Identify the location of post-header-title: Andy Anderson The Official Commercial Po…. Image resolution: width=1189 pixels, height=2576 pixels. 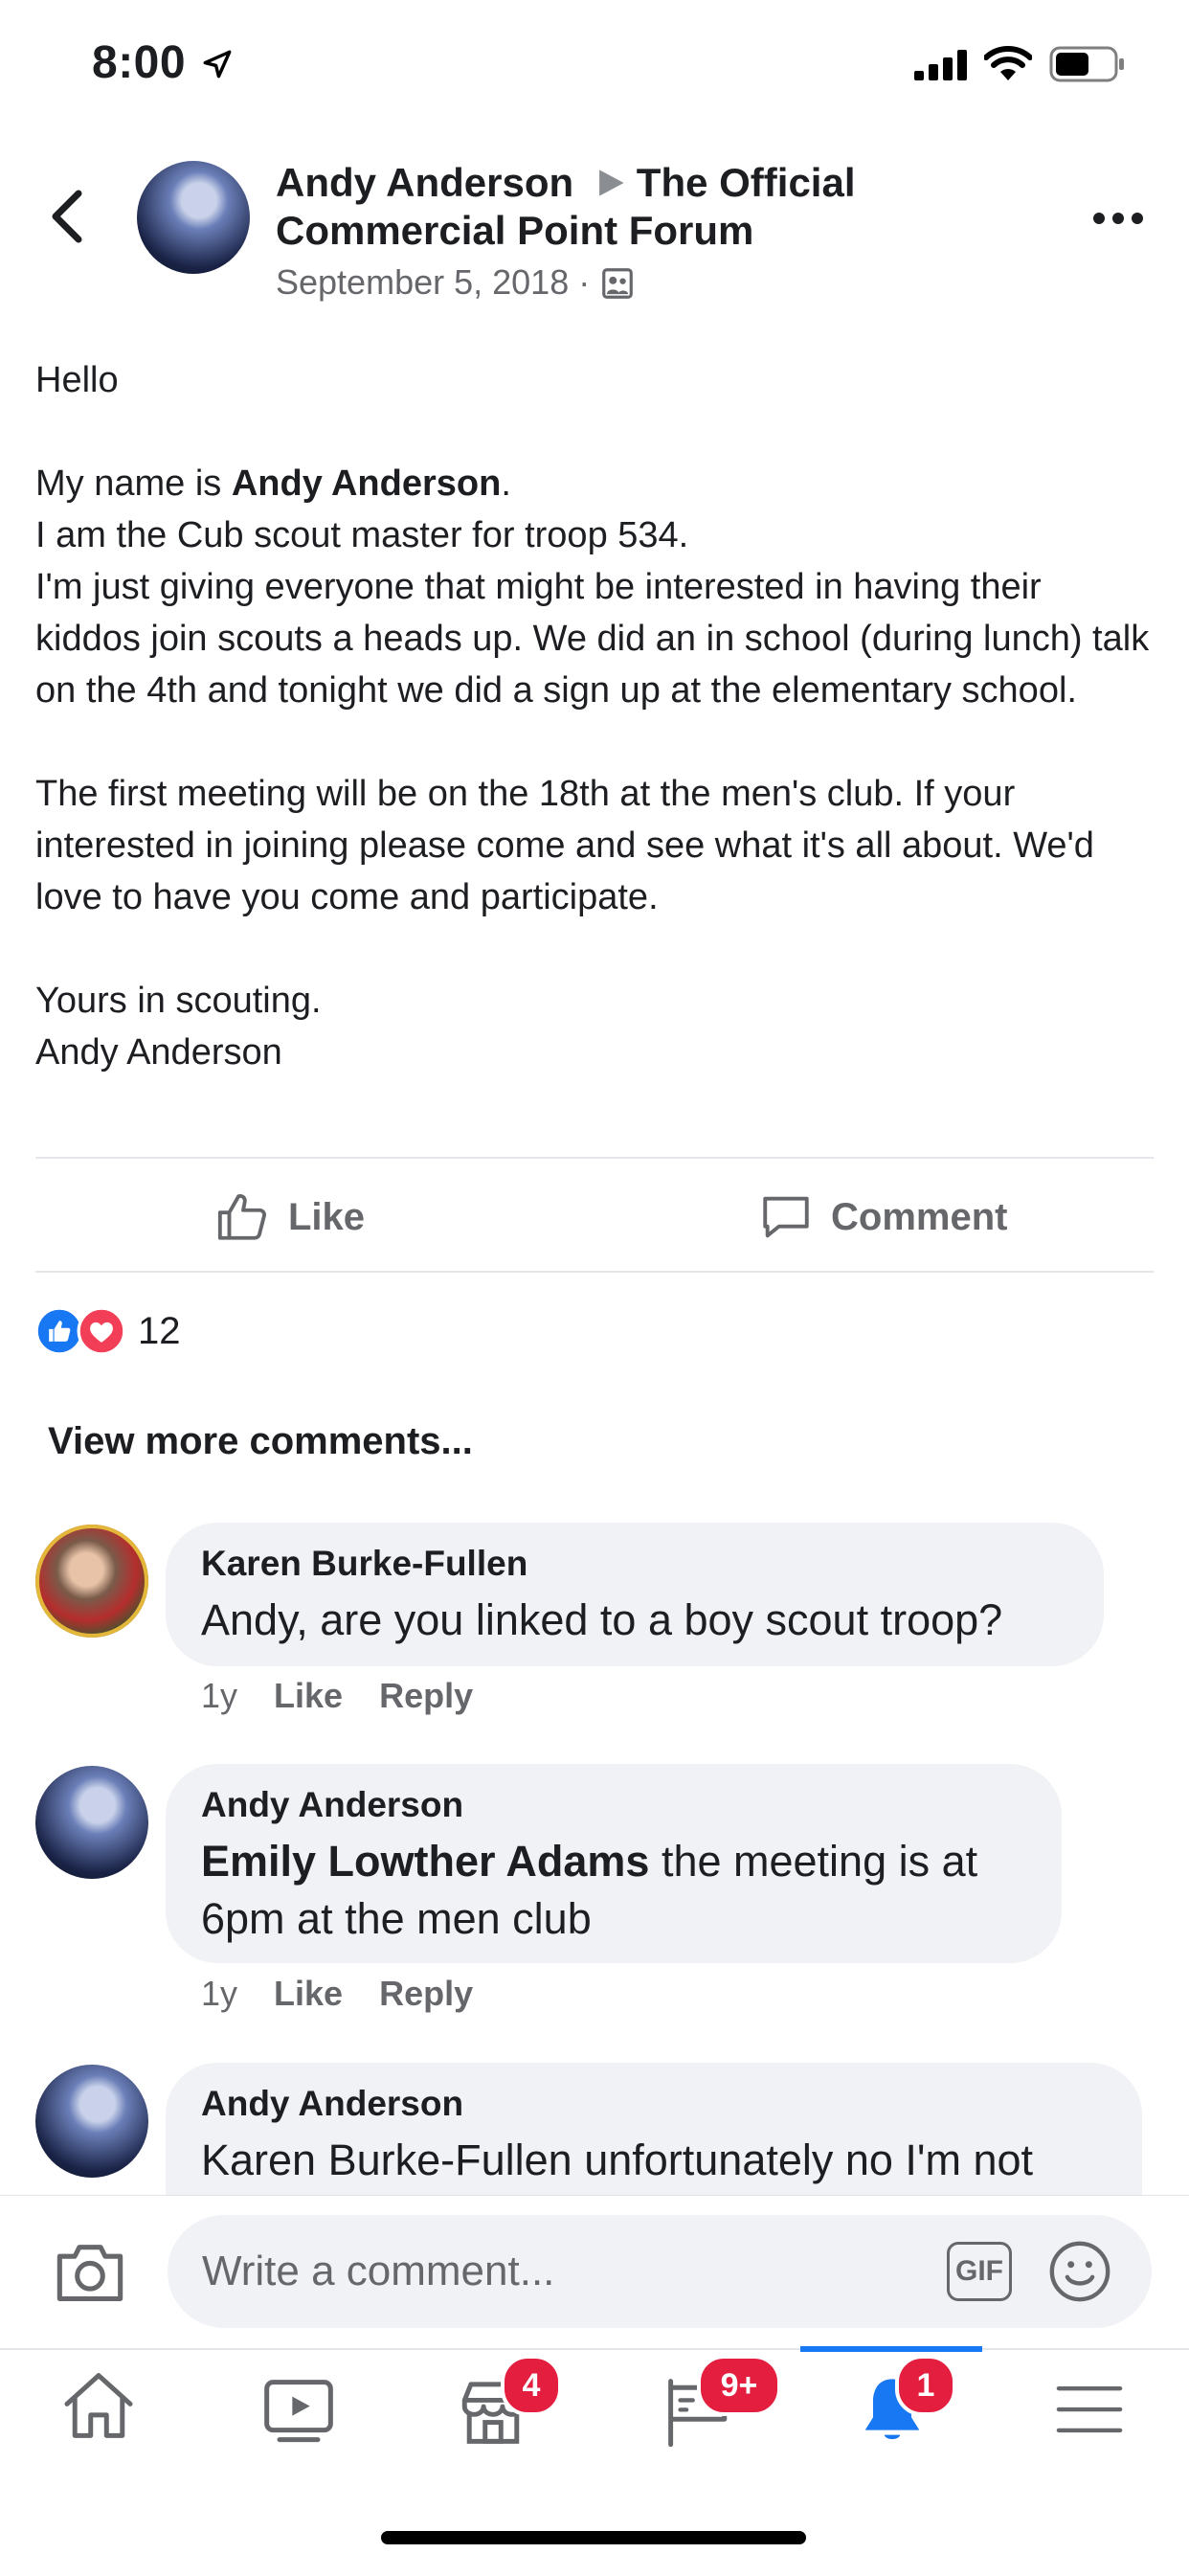
(601, 207).